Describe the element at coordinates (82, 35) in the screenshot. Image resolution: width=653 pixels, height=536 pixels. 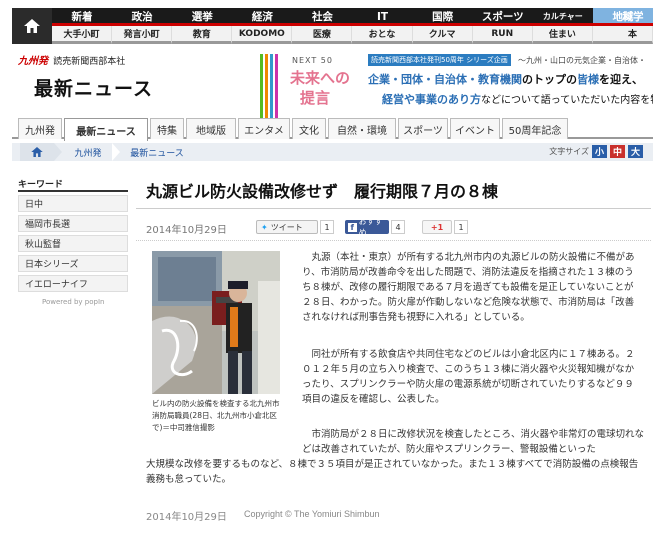
I see `nav-ote-komachi: 大手小町` at that location.